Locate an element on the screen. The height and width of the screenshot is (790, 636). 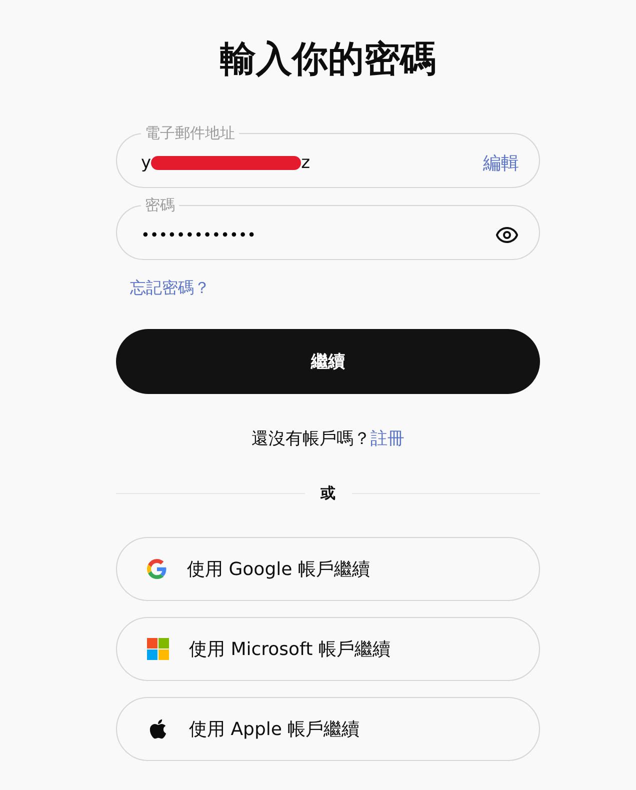
page-title: 輸入你的密碼 is located at coordinates (328, 60).